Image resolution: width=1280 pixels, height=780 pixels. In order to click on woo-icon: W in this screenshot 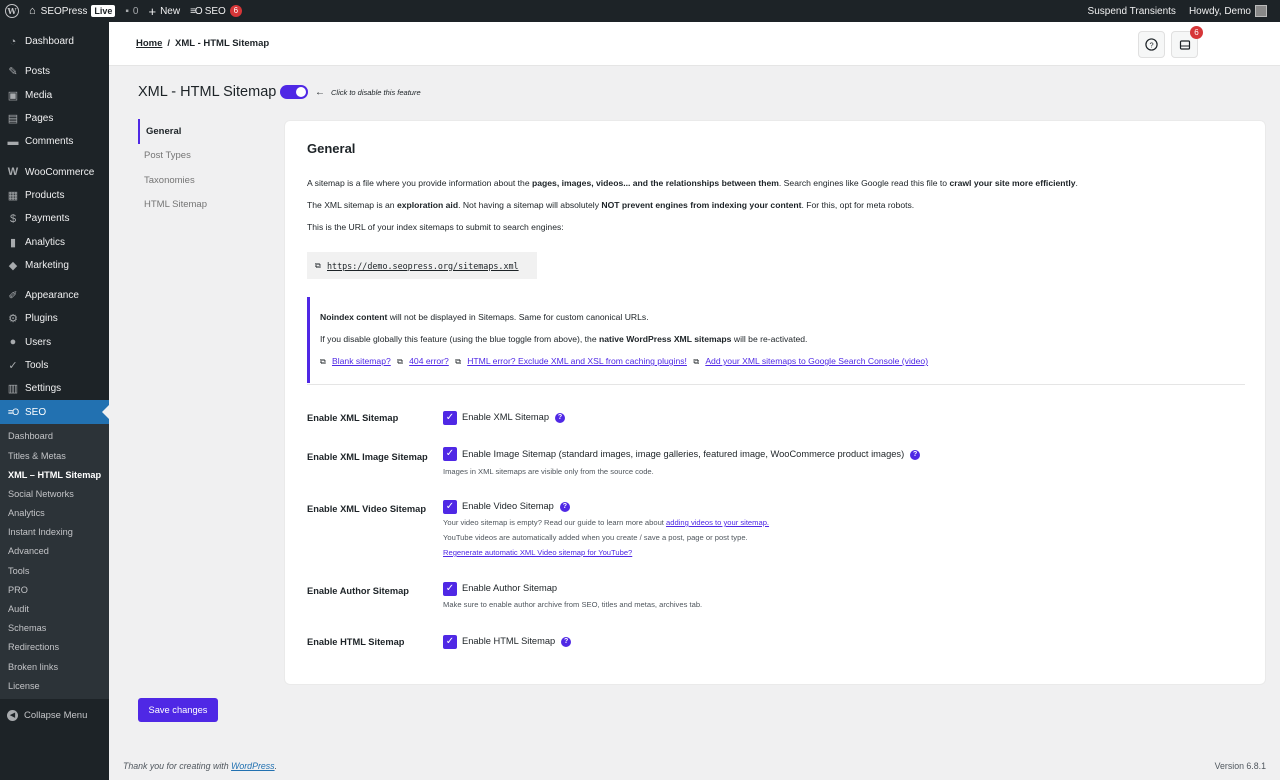, I will do `click(13, 172)`.